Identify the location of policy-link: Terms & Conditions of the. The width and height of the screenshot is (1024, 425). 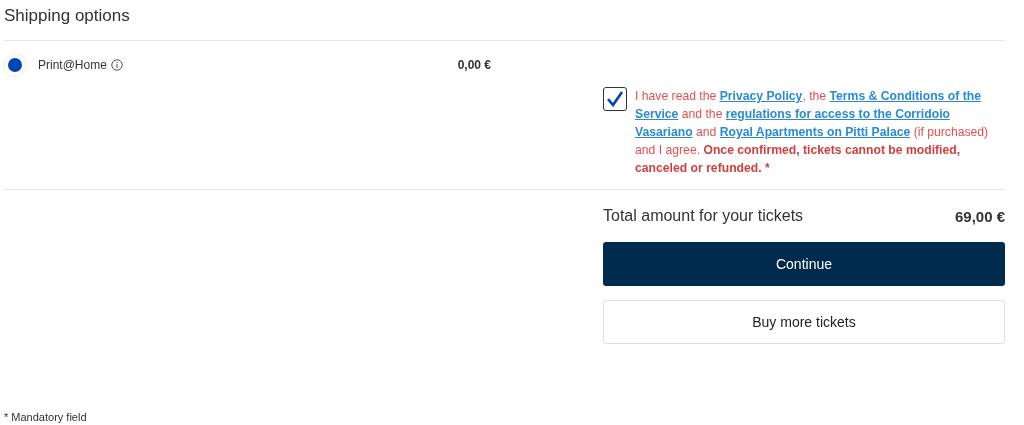
(905, 96).